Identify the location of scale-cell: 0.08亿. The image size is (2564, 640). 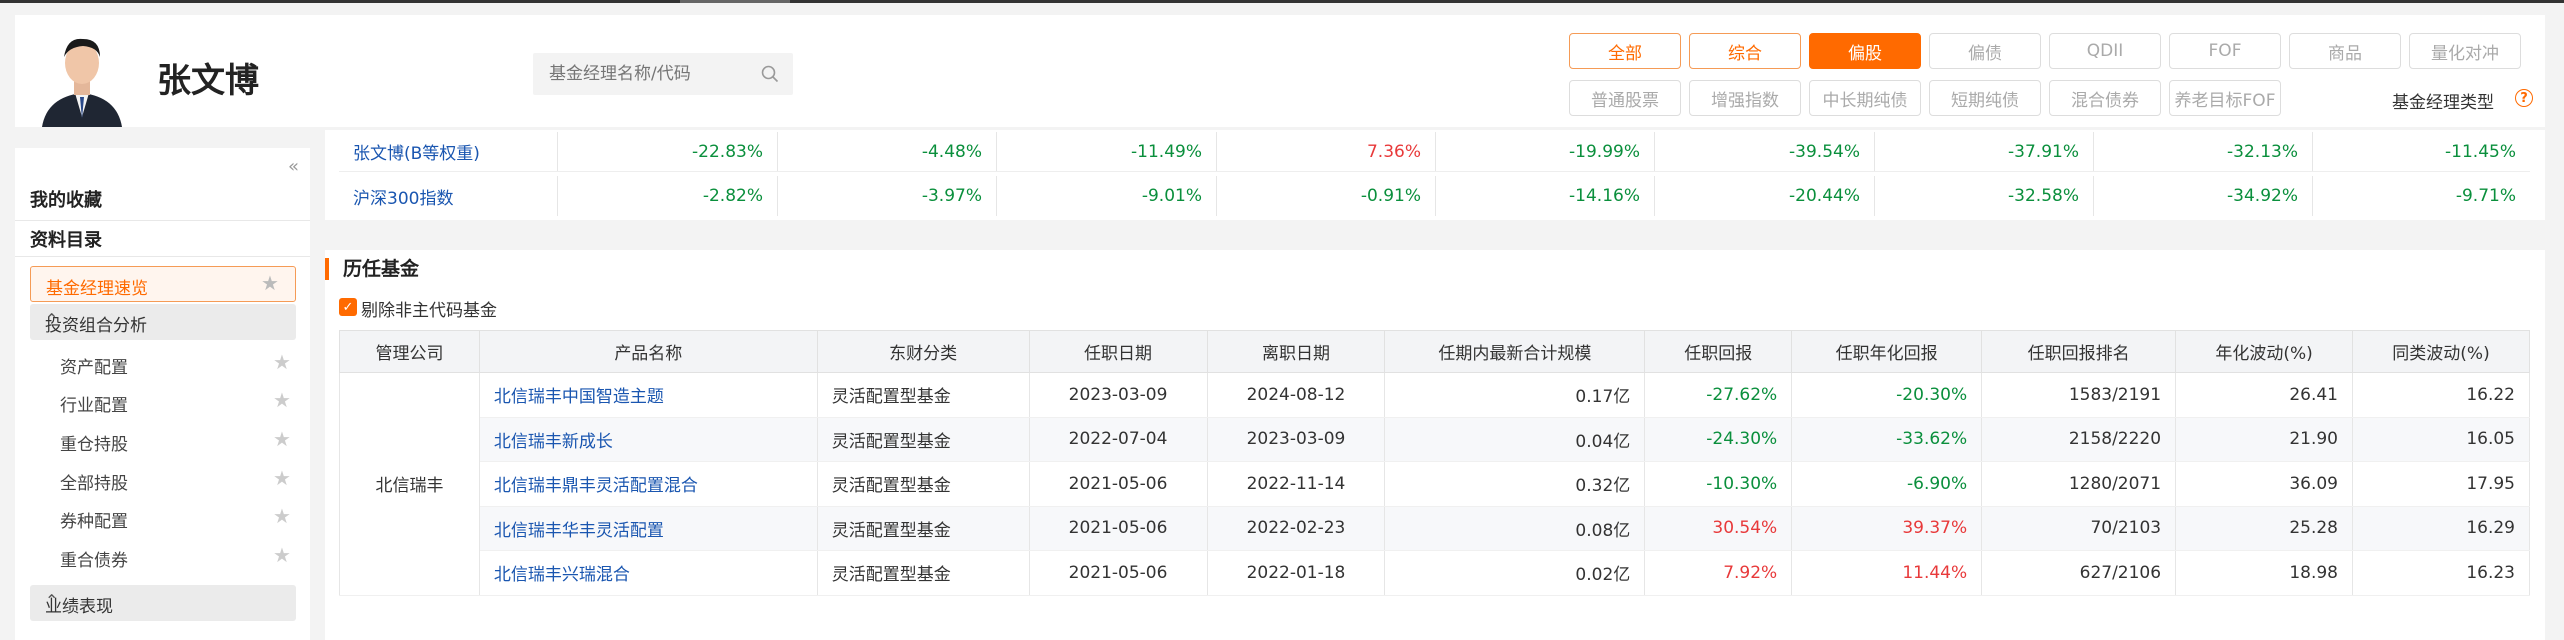
(1515, 528).